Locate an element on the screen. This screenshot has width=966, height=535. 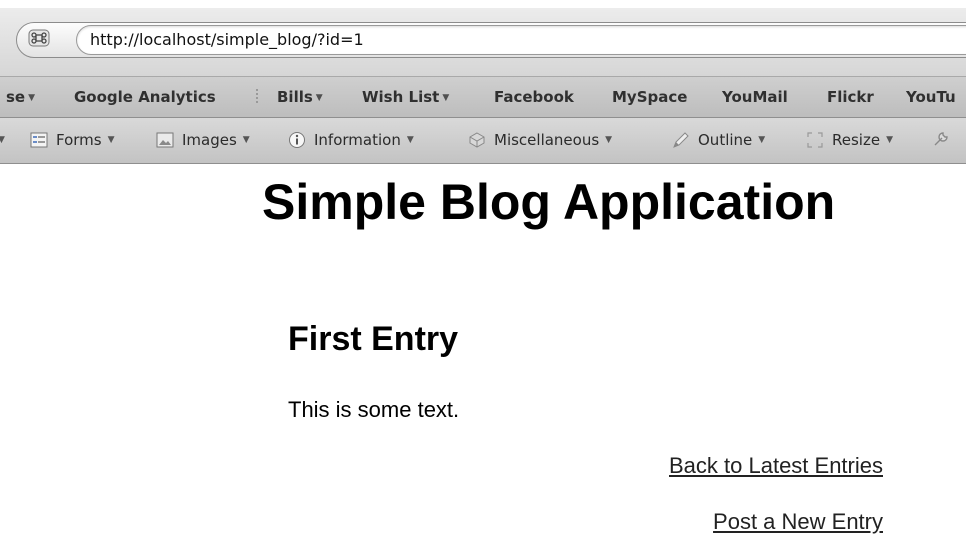
bookmark-youmail: YouMail is located at coordinates (755, 97).